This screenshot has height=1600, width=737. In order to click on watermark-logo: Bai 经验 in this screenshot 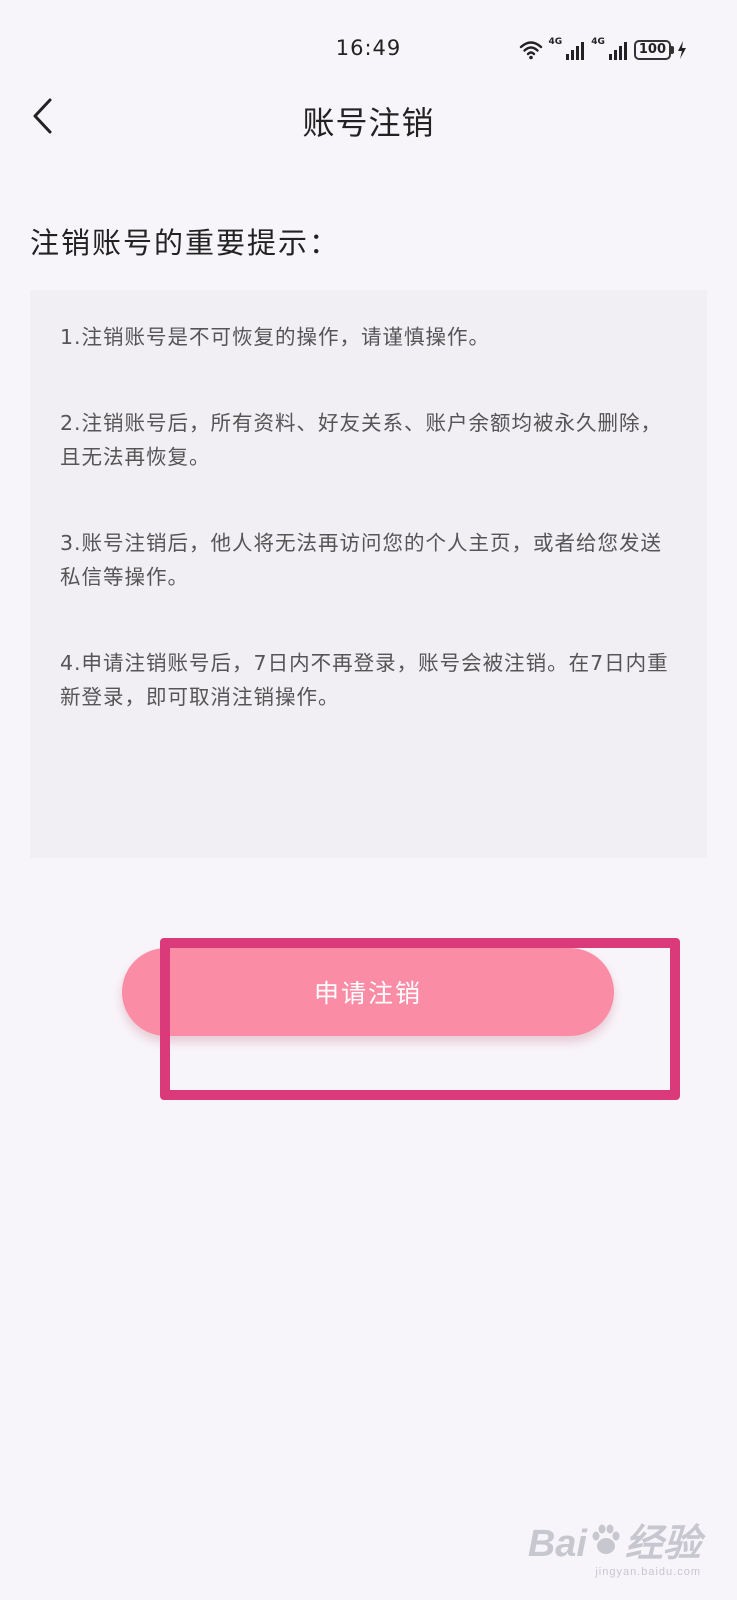, I will do `click(614, 1544)`.